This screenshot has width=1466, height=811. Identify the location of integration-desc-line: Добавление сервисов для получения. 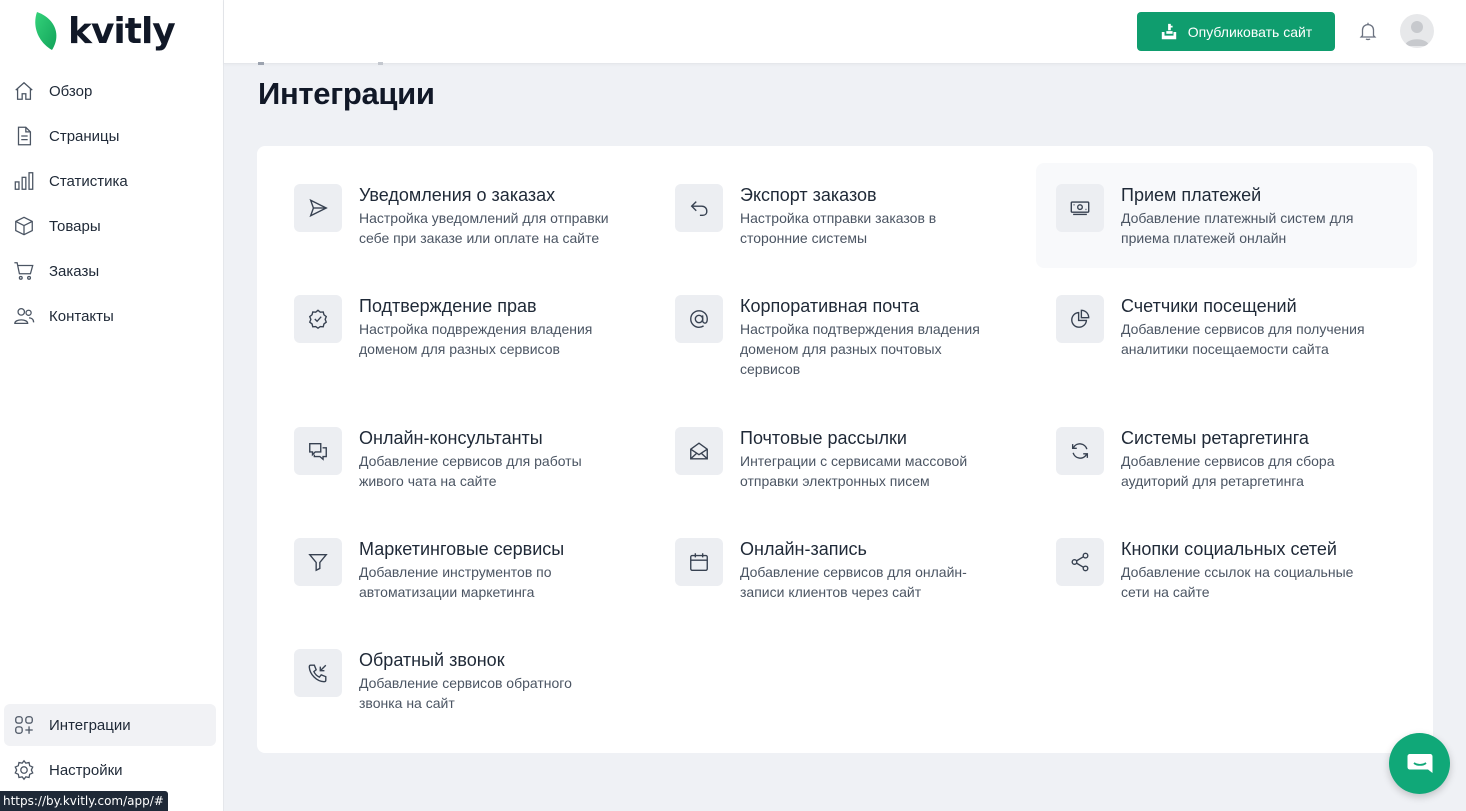
(1243, 329).